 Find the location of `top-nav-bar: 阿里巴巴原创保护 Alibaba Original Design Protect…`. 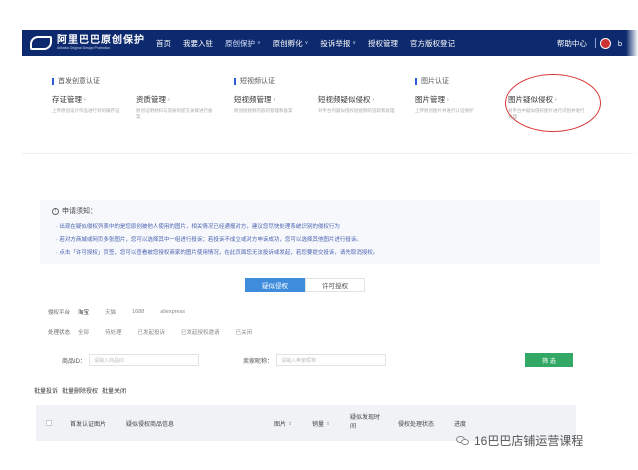

top-nav-bar: 阿里巴巴原创保护 Alibaba Original Design Protect… is located at coordinates (330, 43).